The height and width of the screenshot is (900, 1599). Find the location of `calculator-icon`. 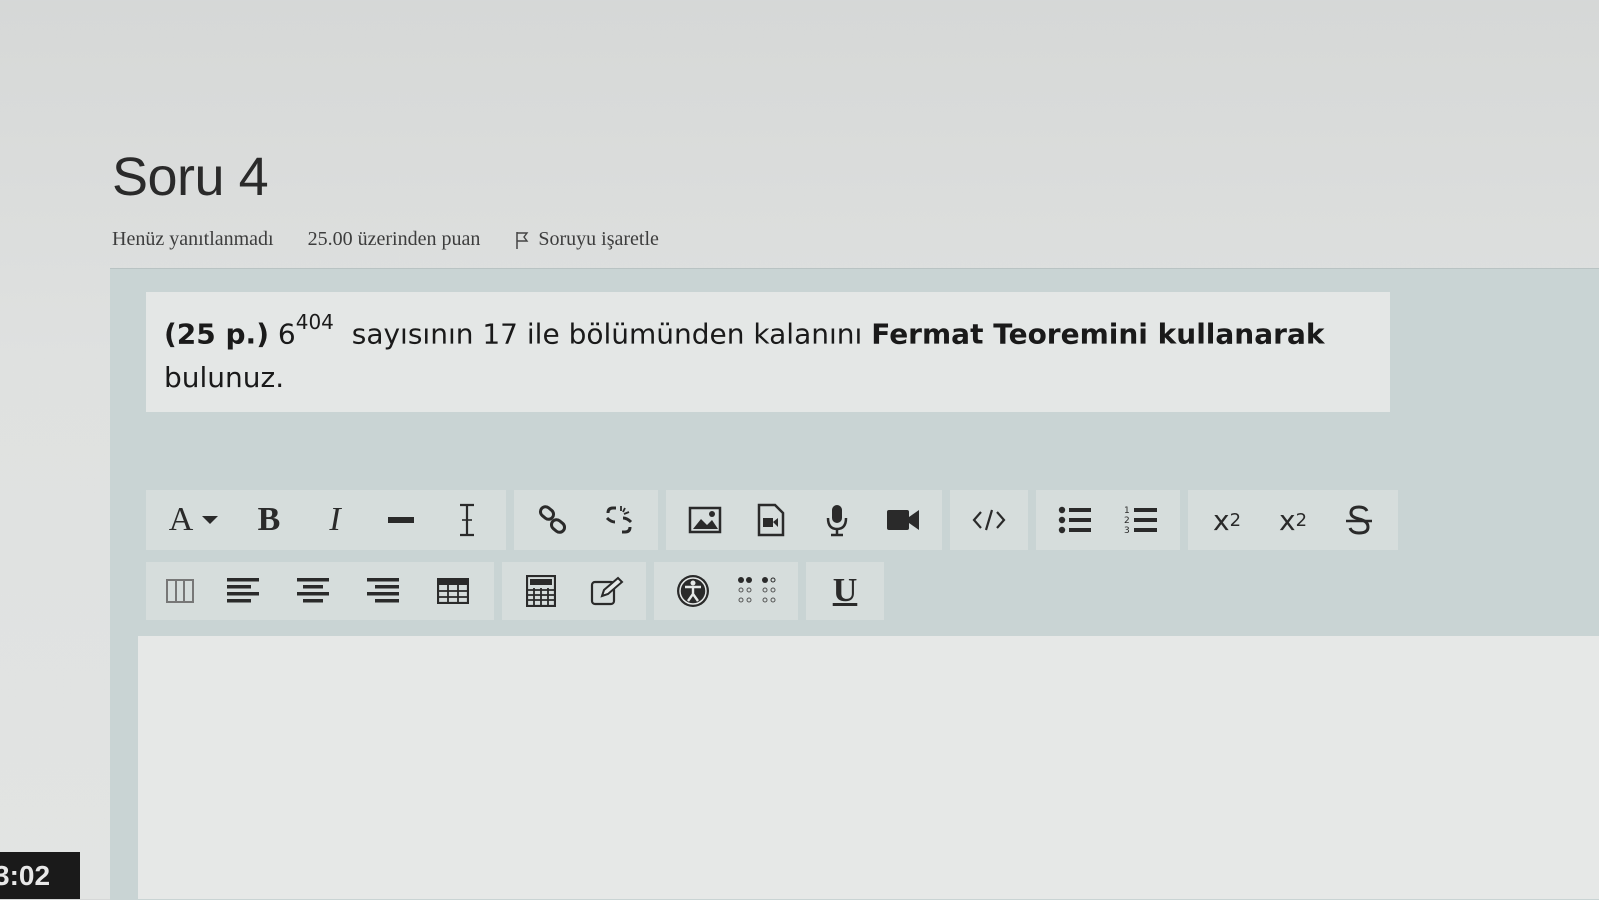

calculator-icon is located at coordinates (541, 591).